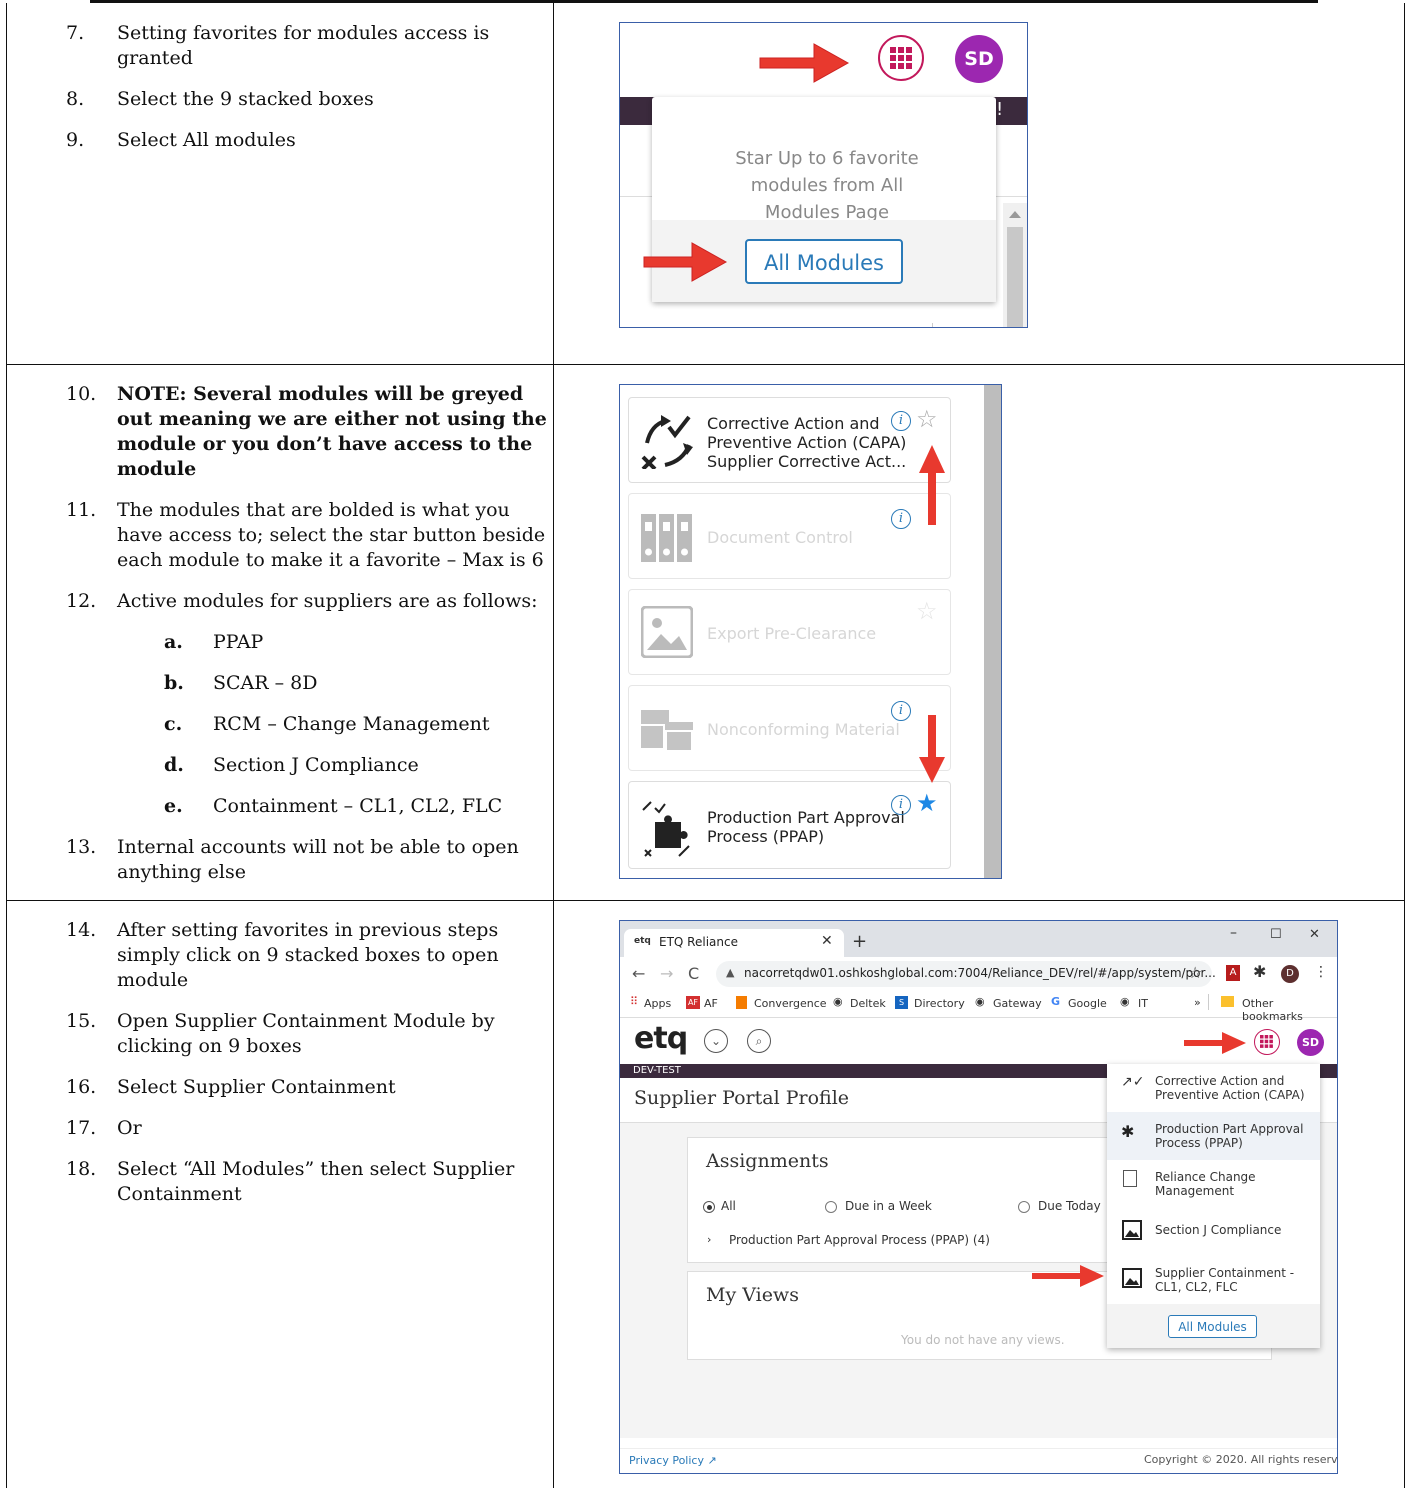 The image size is (1407, 1488). Describe the element at coordinates (759, 1041) in the screenshot. I see `search-icon: ⌕` at that location.